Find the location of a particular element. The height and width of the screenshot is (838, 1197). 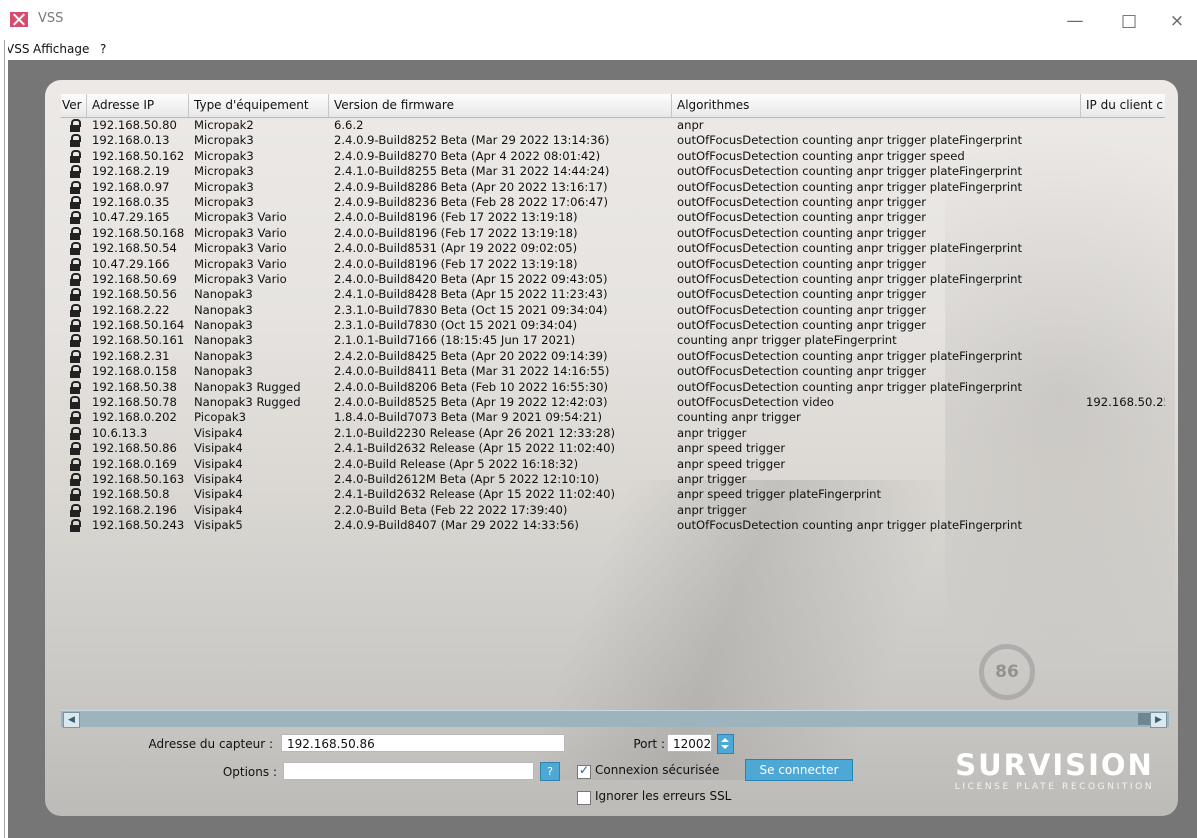

menu-affichage: Affichage is located at coordinates (61, 49).